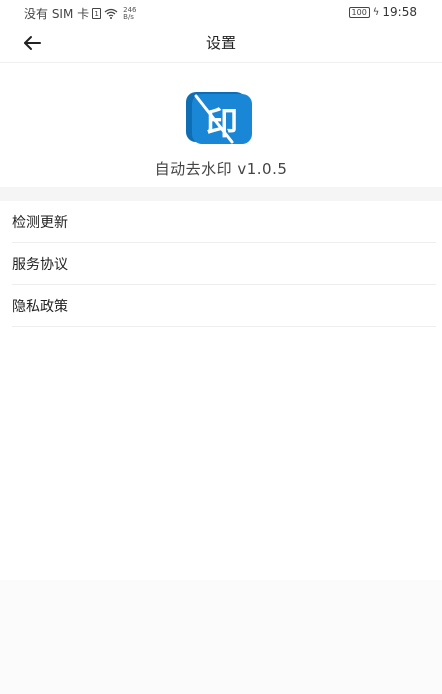 This screenshot has width=442, height=694. I want to click on sim-card-icon: 1, so click(97, 13).